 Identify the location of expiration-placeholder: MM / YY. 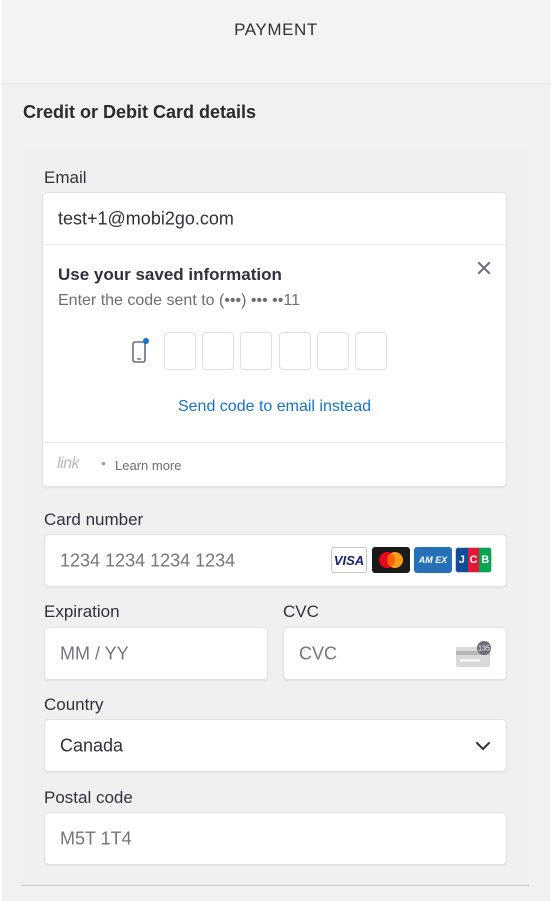
(94, 653).